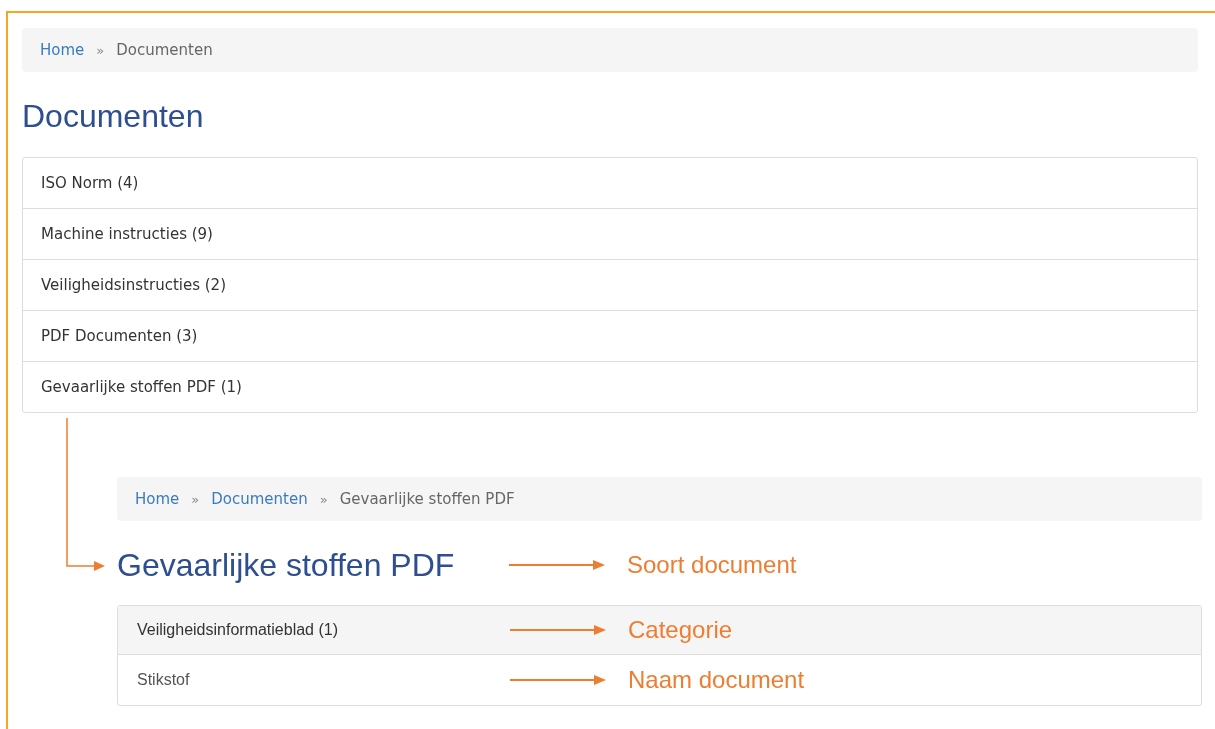  What do you see at coordinates (164, 50) in the screenshot?
I see `breadcrumb-current: Documenten` at bounding box center [164, 50].